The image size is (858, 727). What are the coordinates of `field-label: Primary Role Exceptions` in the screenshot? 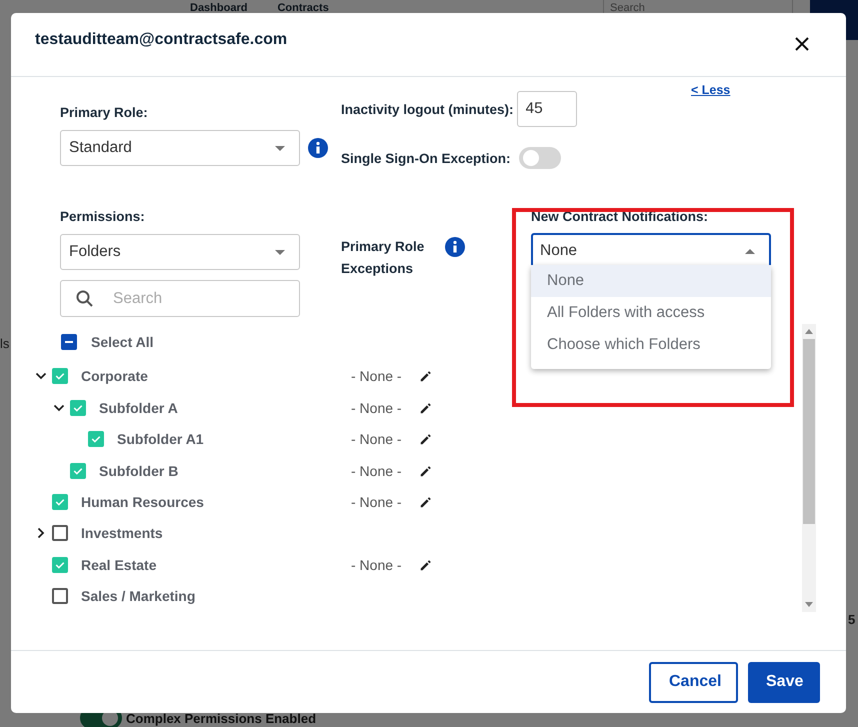 It's located at (383, 258).